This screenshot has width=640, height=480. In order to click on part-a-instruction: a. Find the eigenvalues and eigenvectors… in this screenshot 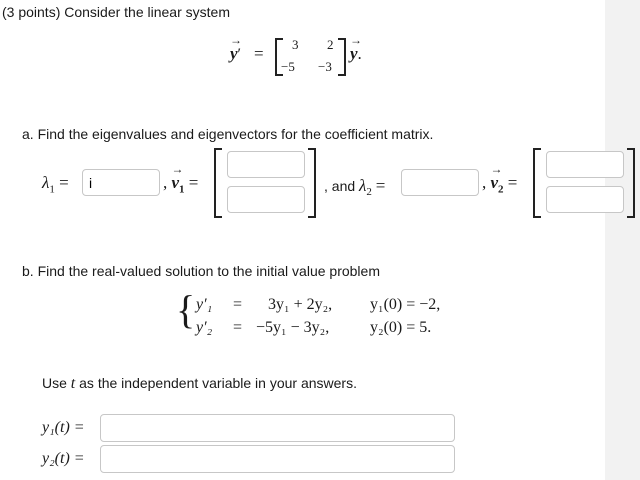, I will do `click(228, 134)`.